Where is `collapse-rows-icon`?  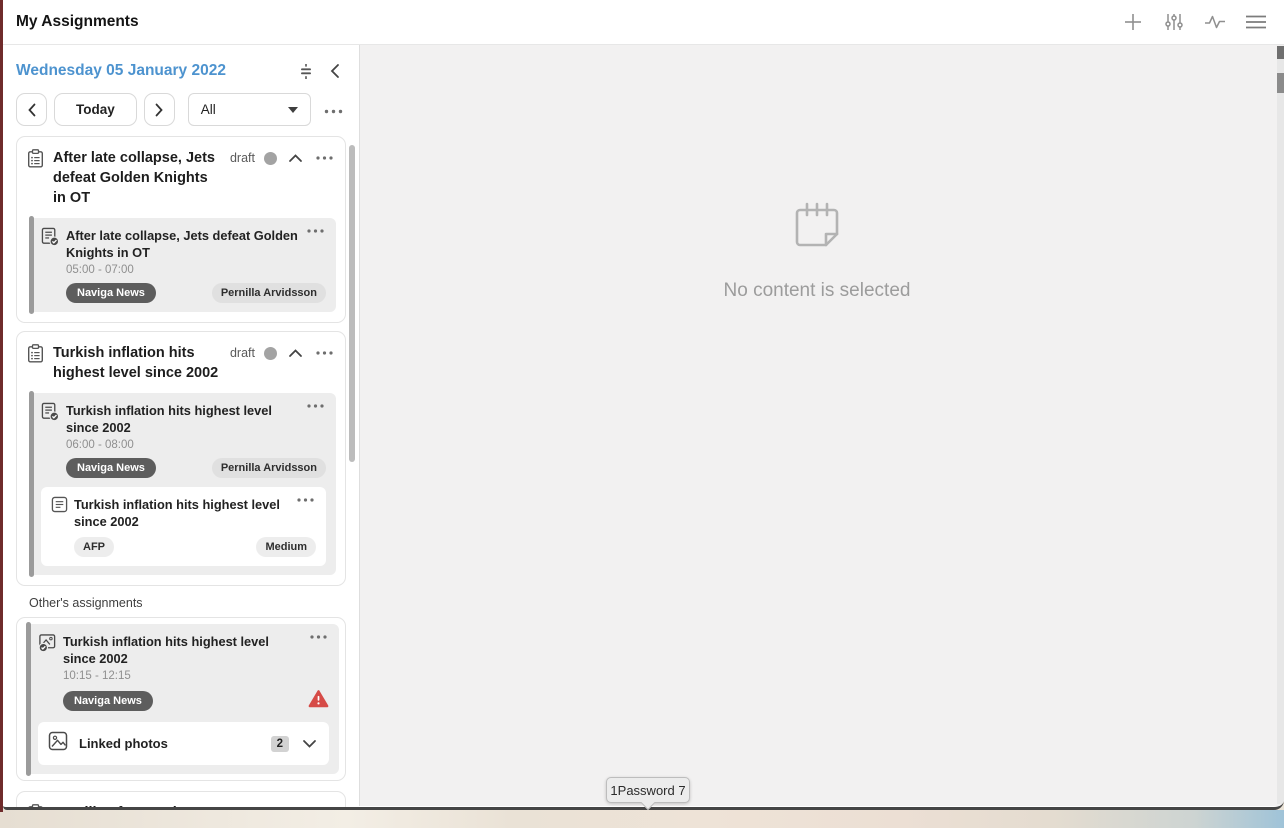 collapse-rows-icon is located at coordinates (306, 71).